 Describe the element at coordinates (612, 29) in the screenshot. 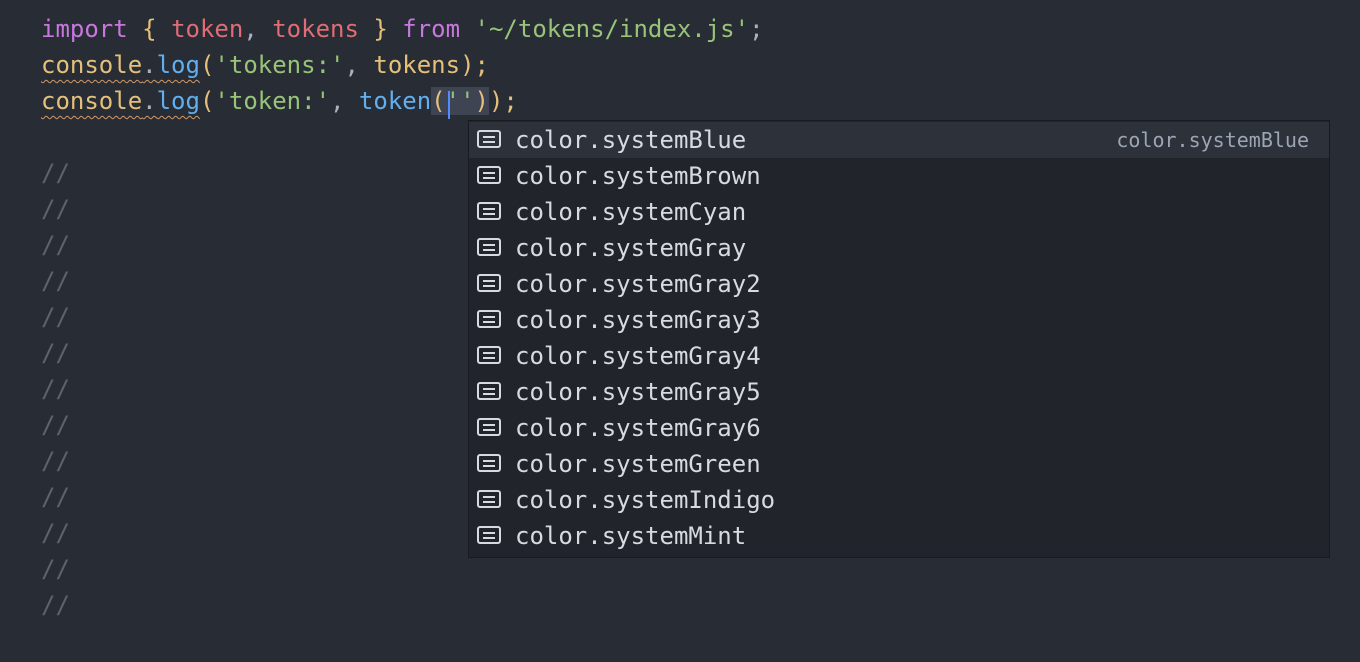

I see `module-path-string: '~/tokens/index.js'` at that location.